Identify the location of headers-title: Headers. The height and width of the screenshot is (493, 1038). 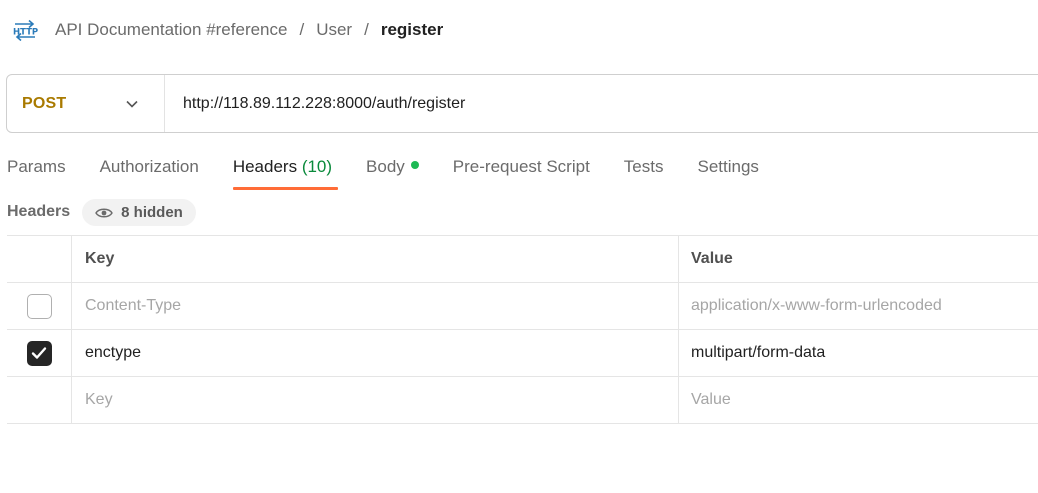
(39, 211).